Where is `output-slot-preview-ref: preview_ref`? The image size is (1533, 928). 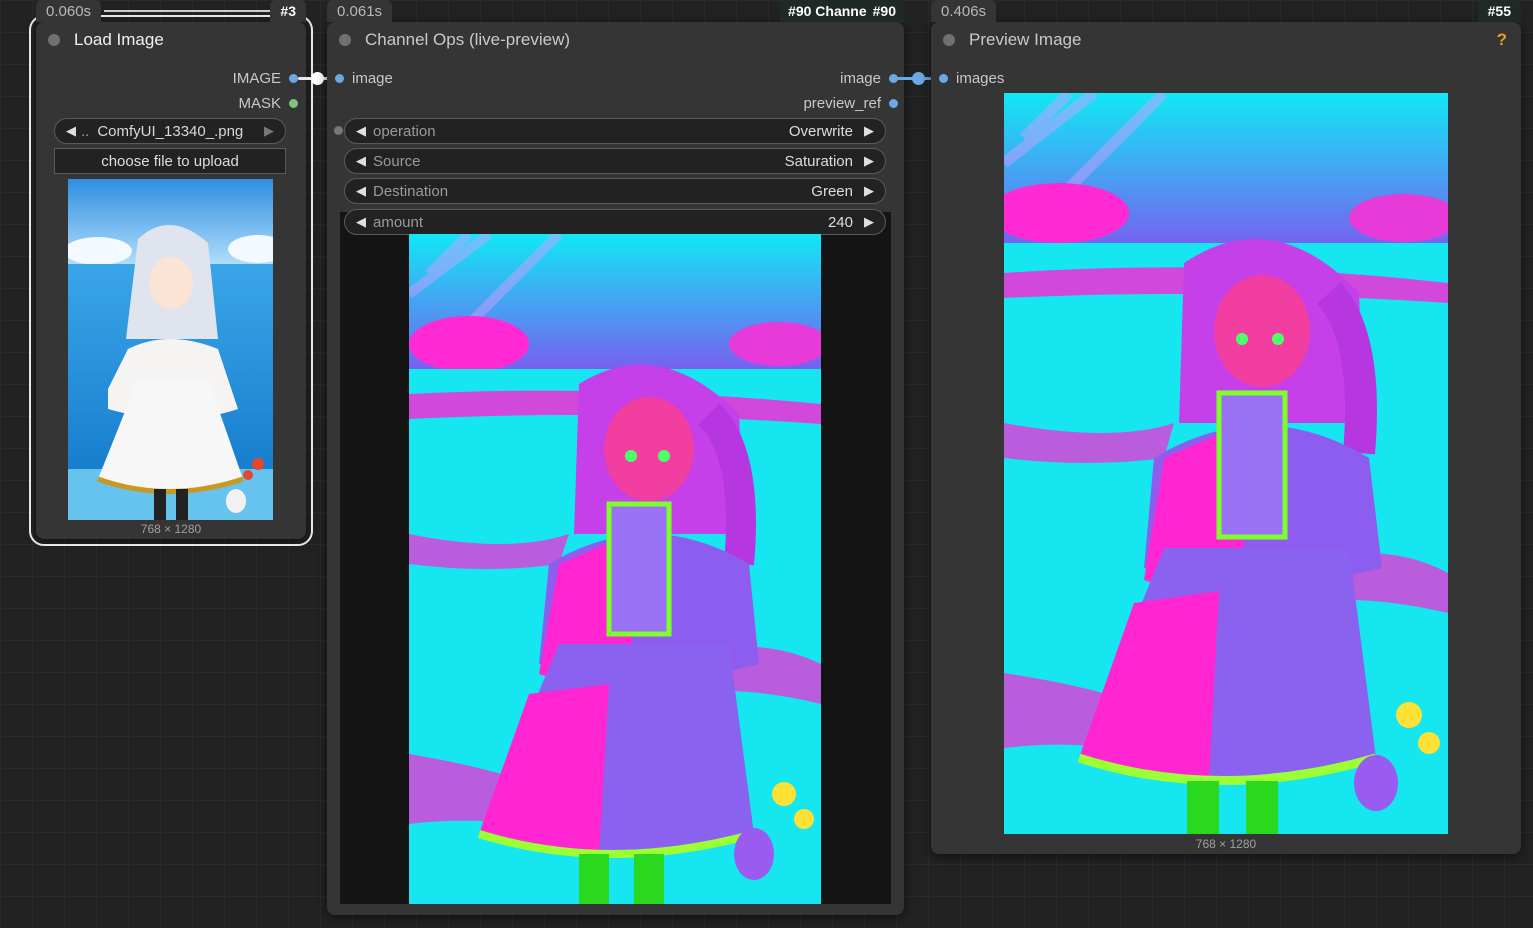
output-slot-preview-ref: preview_ref is located at coordinates (850, 103).